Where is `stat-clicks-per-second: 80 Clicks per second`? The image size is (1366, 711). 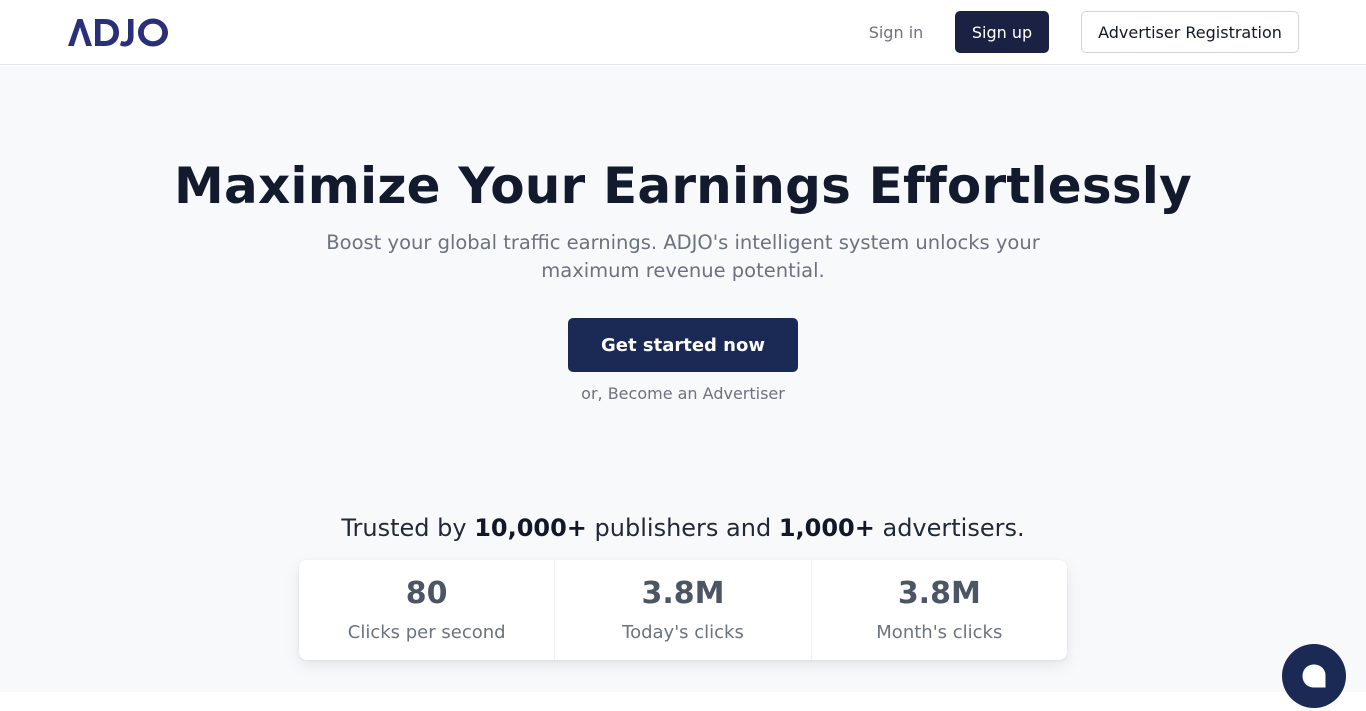
stat-clicks-per-second: 80 Clicks per second is located at coordinates (427, 610).